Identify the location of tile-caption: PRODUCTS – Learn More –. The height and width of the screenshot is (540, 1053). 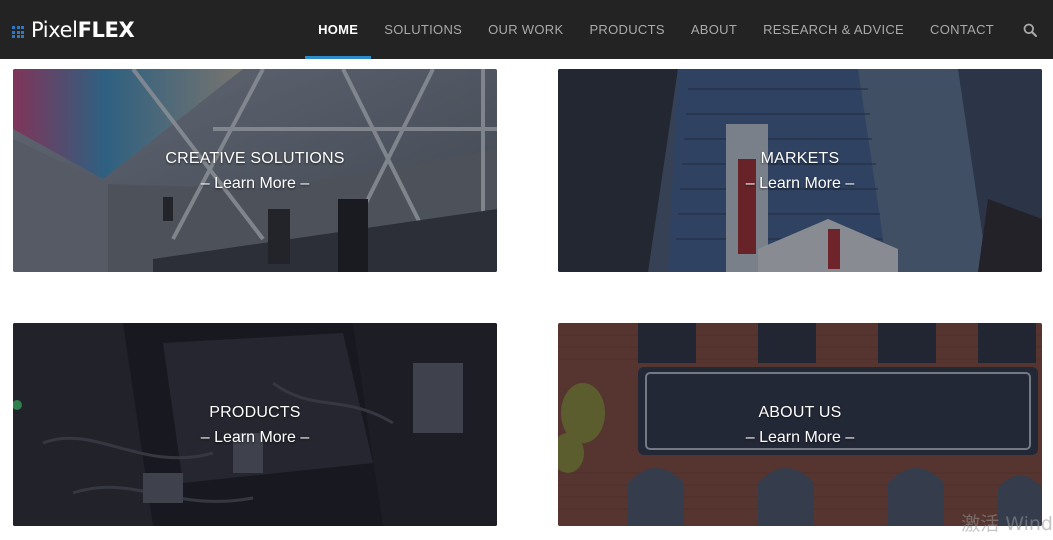
(255, 425).